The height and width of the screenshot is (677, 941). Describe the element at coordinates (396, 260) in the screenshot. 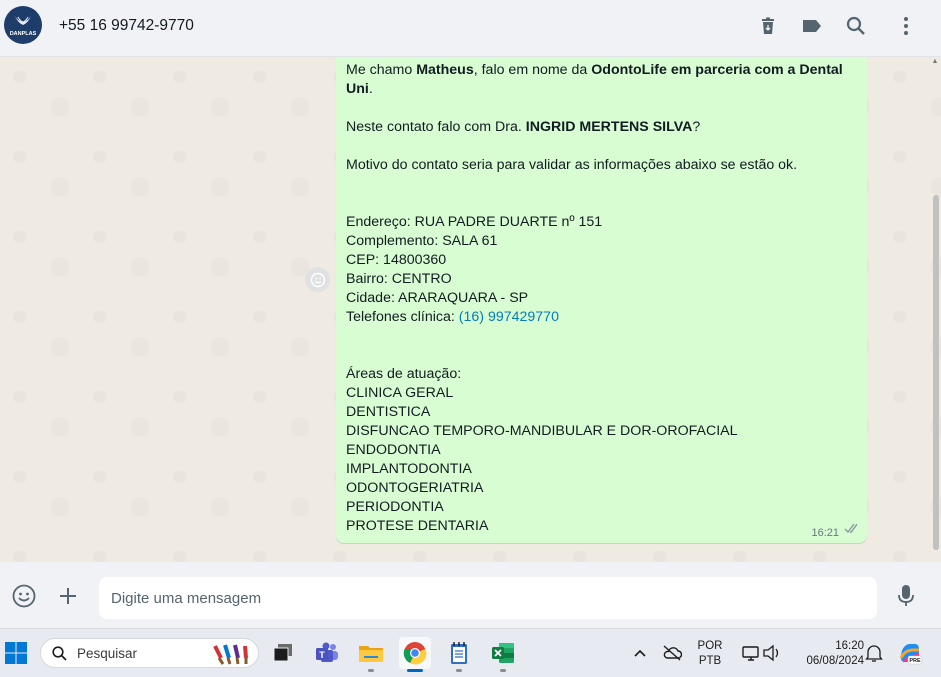

I see `cep-line: CEP: 14800360` at that location.